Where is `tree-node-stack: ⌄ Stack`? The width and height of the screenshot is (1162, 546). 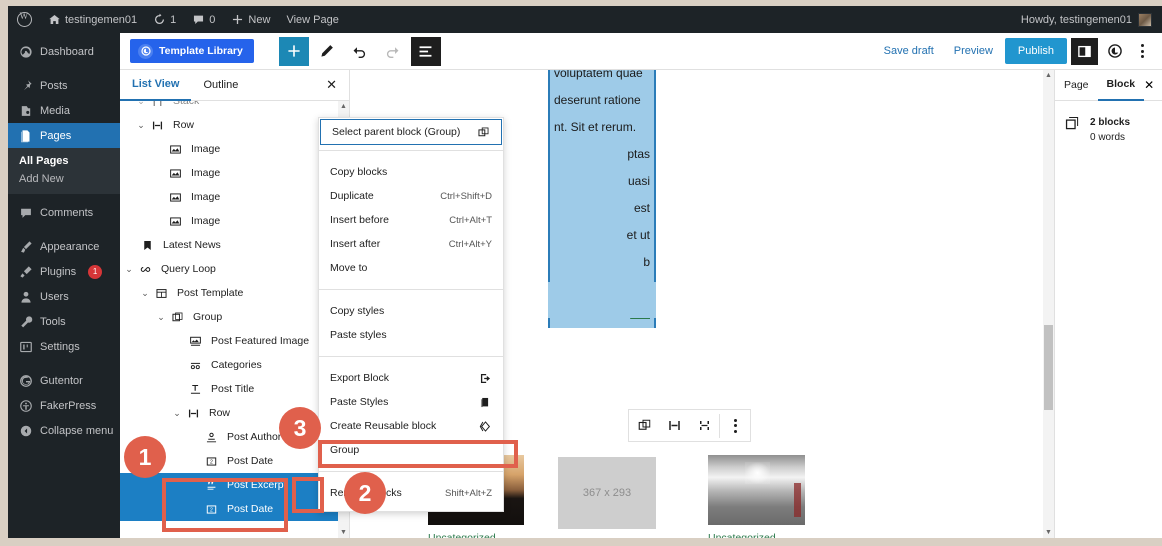
tree-node-stack: ⌄ Stack is located at coordinates (234, 107).